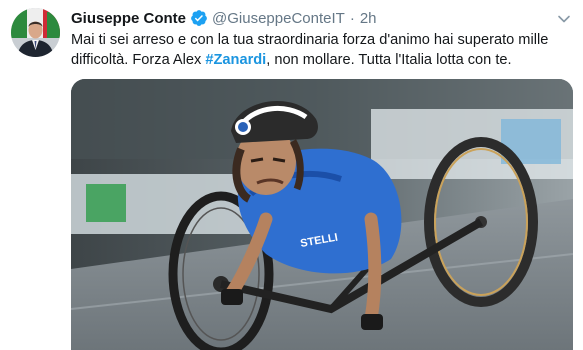 This screenshot has width=583, height=350. I want to click on tweet-header: Giuseppe Conte @GiuseppeConteIT · 2h, so click(224, 18).